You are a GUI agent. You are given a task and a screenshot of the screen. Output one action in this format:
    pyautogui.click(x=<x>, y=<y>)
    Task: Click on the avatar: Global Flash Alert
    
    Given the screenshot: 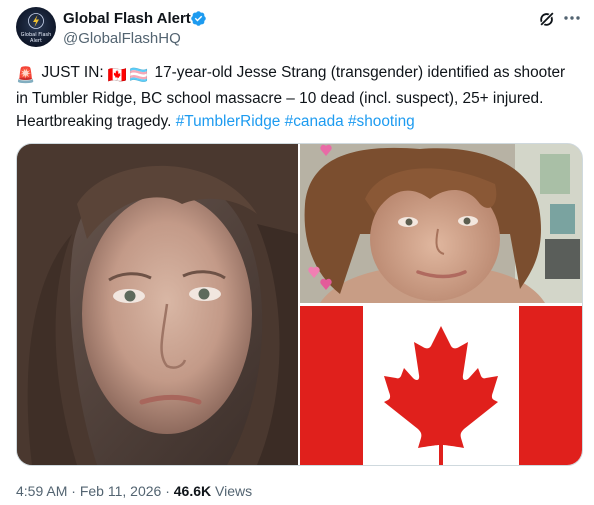 What is the action you would take?
    pyautogui.click(x=36, y=27)
    